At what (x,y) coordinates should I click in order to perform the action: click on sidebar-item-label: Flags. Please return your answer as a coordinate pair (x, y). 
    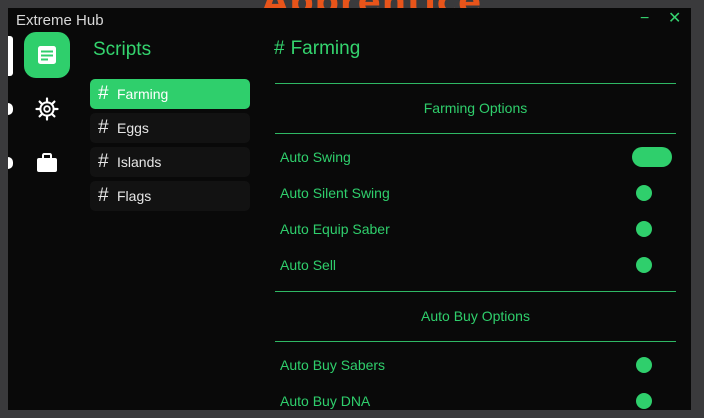
    Looking at the image, I should click on (134, 196).